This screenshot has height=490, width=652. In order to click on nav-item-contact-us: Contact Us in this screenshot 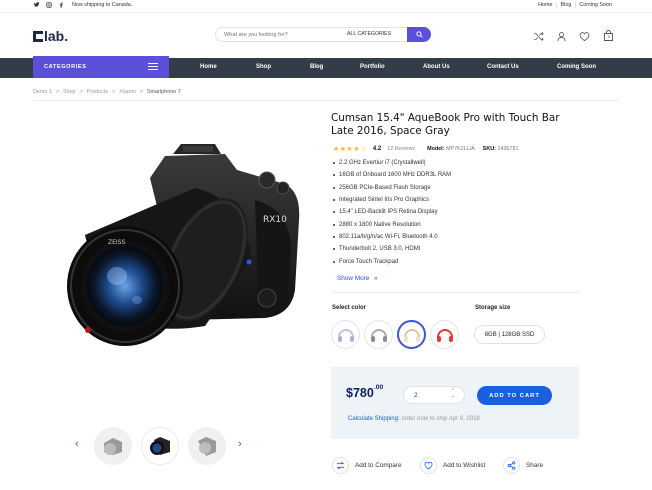, I will do `click(503, 67)`.